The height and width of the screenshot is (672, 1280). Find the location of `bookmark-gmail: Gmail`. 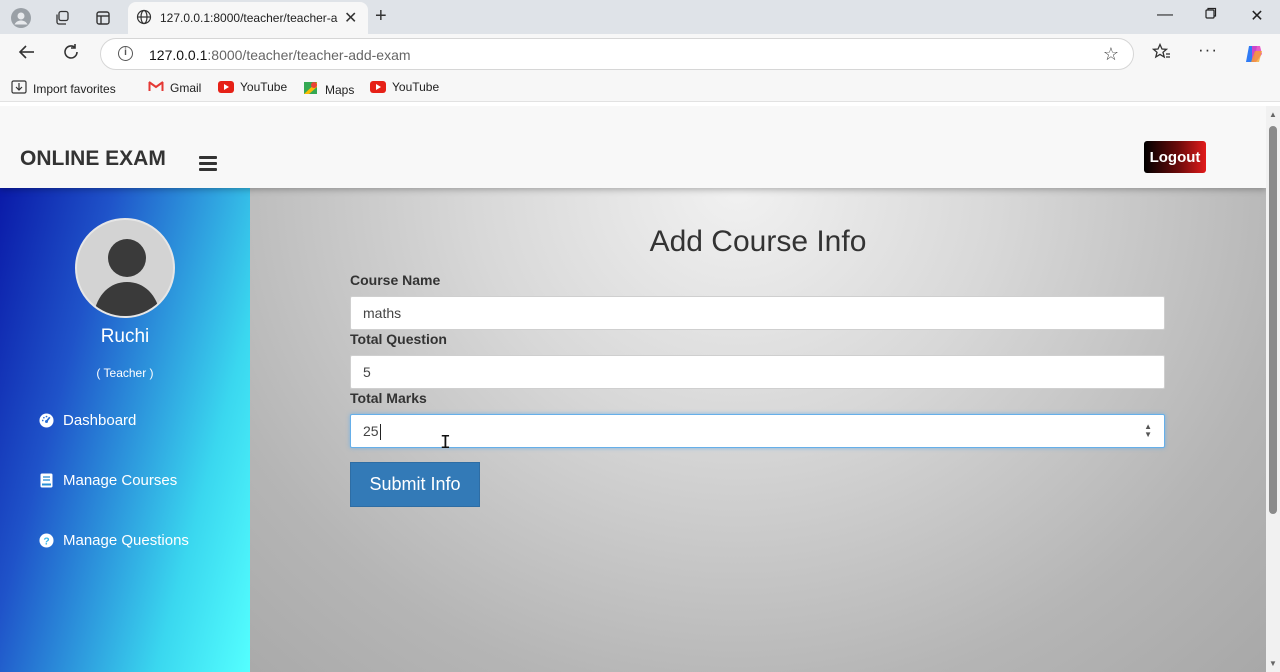

bookmark-gmail: Gmail is located at coordinates (174, 87).